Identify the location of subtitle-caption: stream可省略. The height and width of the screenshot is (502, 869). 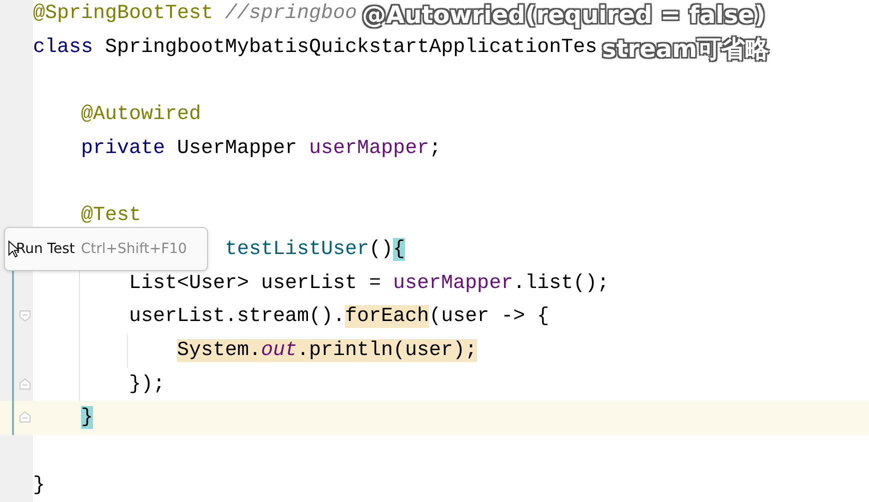
(686, 49).